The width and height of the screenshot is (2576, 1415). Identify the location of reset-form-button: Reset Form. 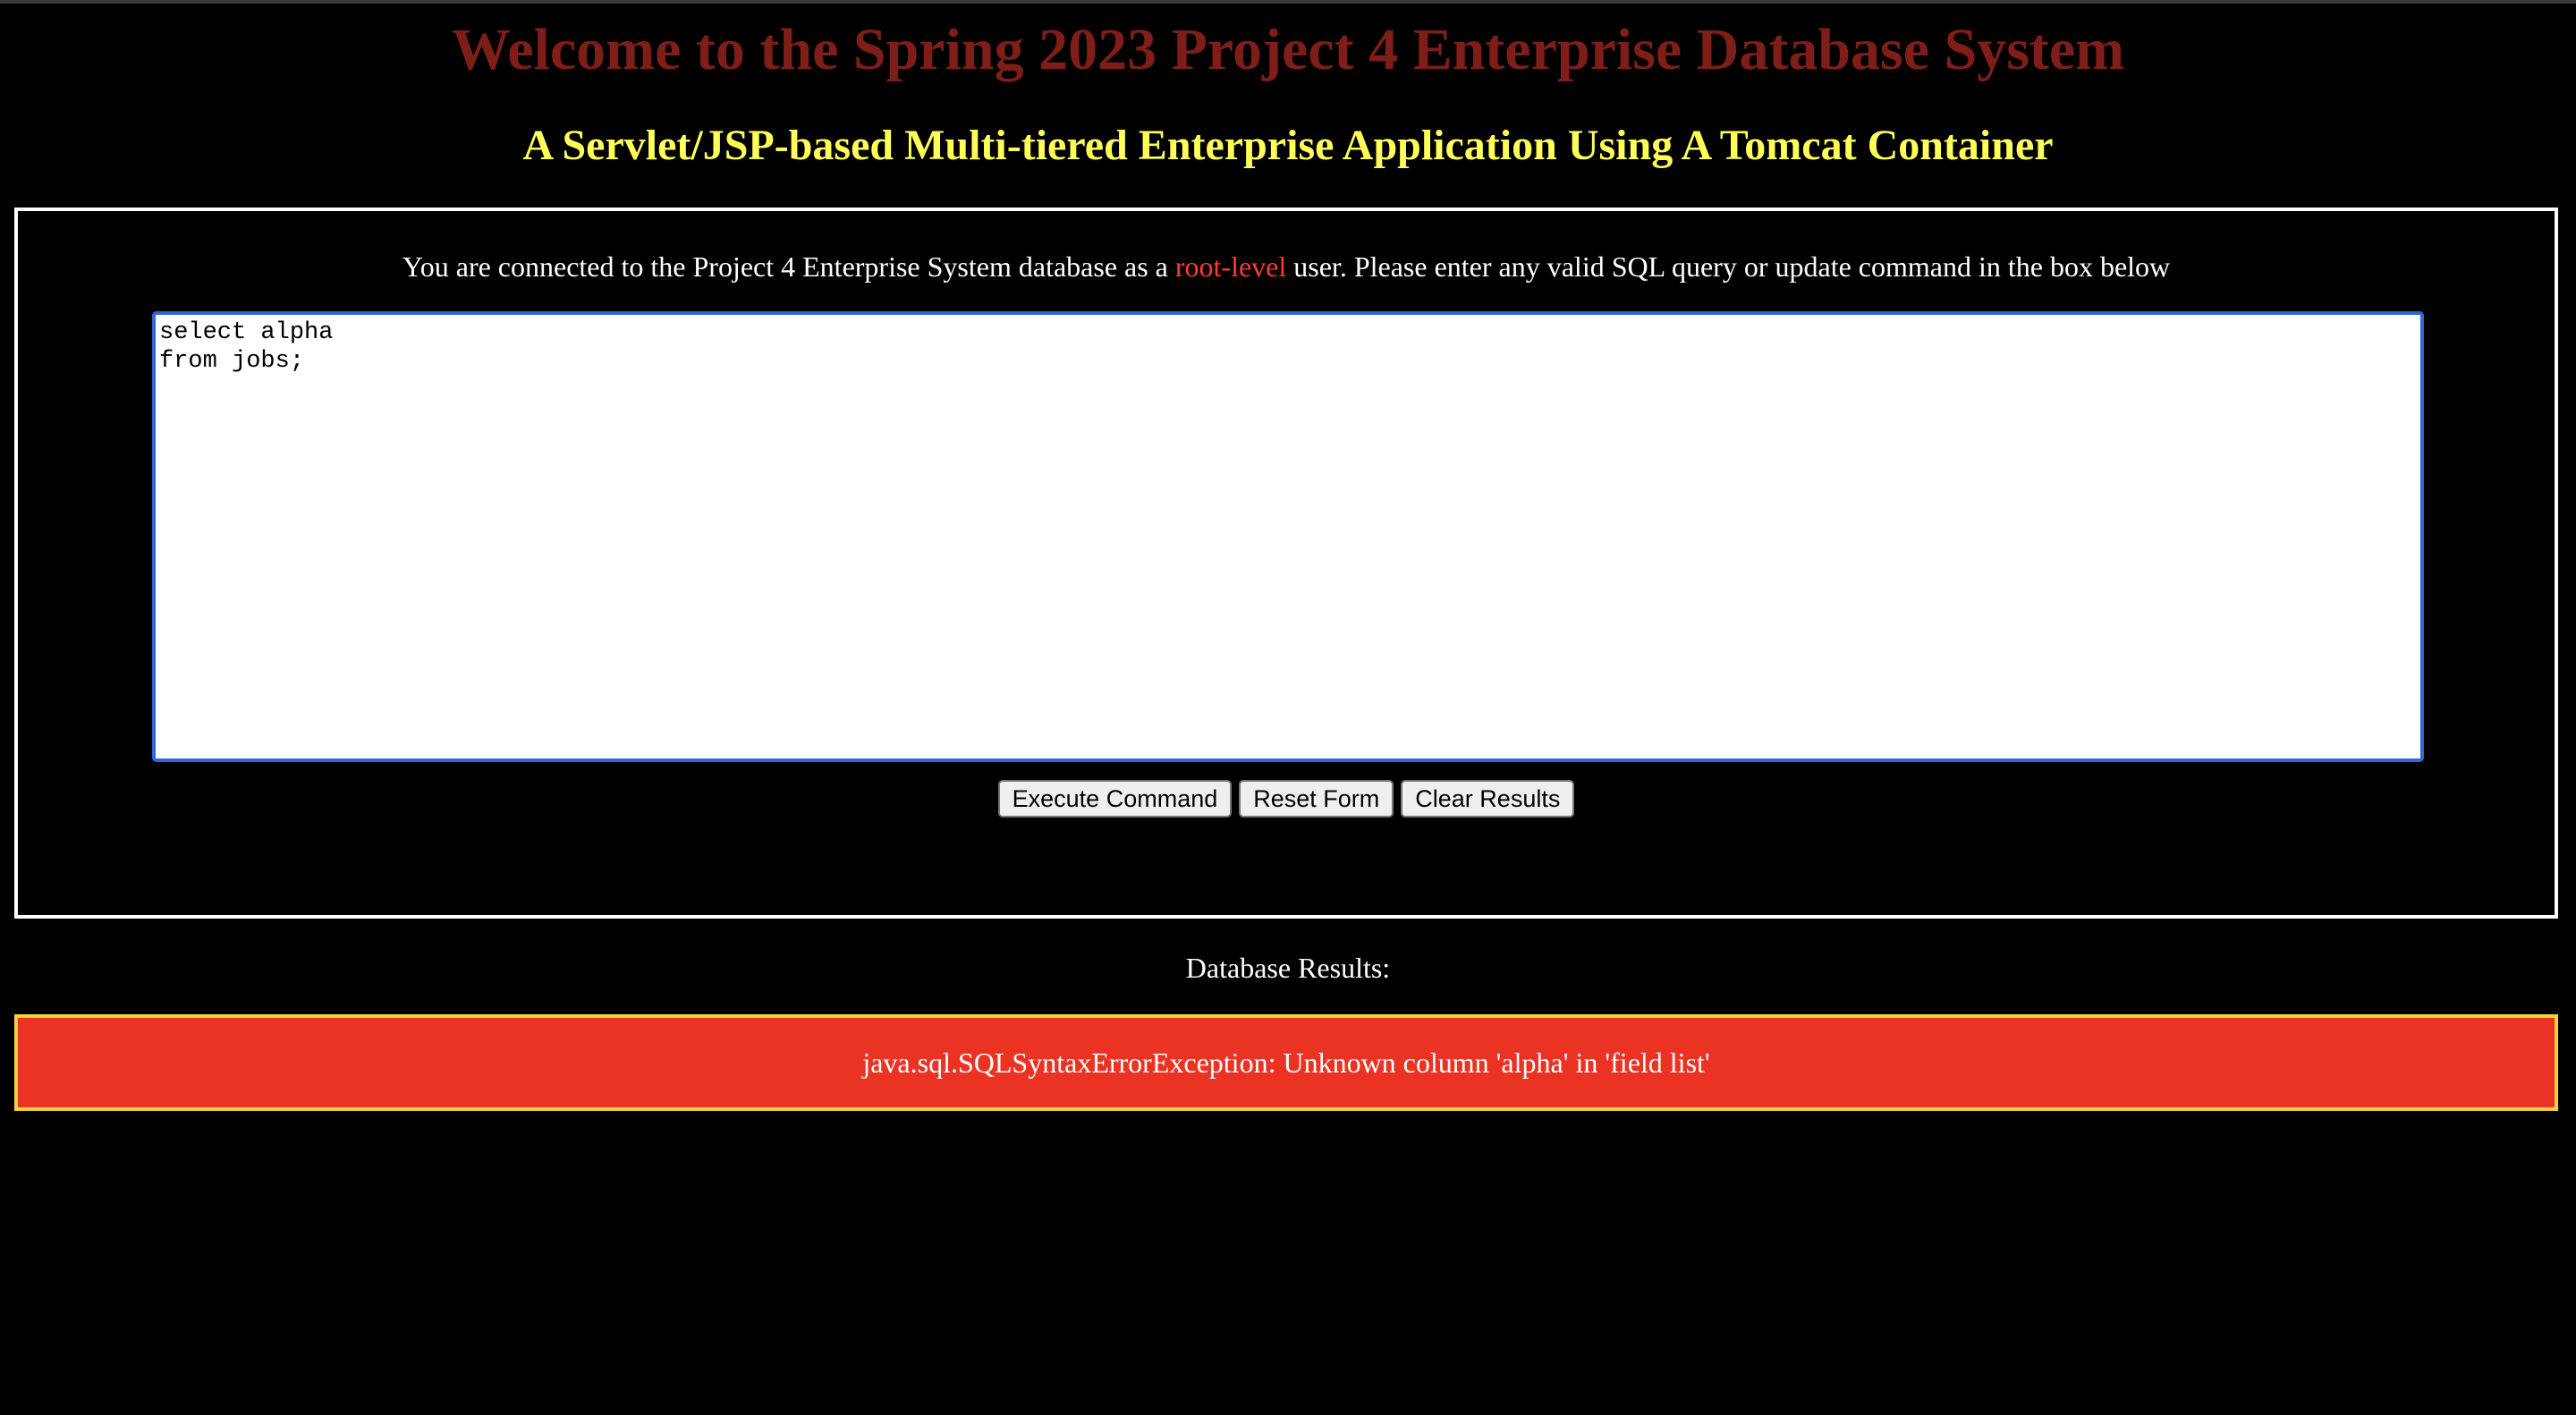
(1316, 799).